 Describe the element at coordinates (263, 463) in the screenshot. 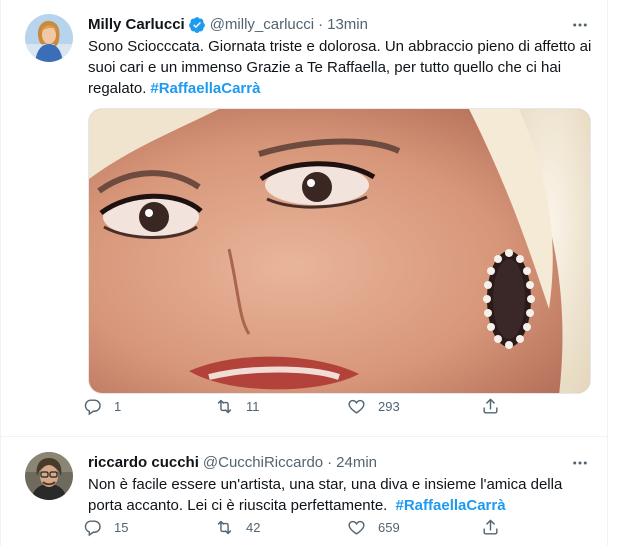

I see `author-handle: @CucchiRiccardo` at that location.